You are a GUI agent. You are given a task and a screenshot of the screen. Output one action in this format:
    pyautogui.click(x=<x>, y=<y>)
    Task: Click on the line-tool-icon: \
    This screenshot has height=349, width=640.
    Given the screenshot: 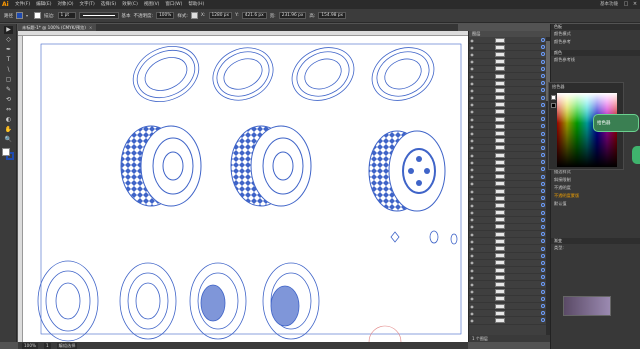 What is the action you would take?
    pyautogui.click(x=8, y=70)
    